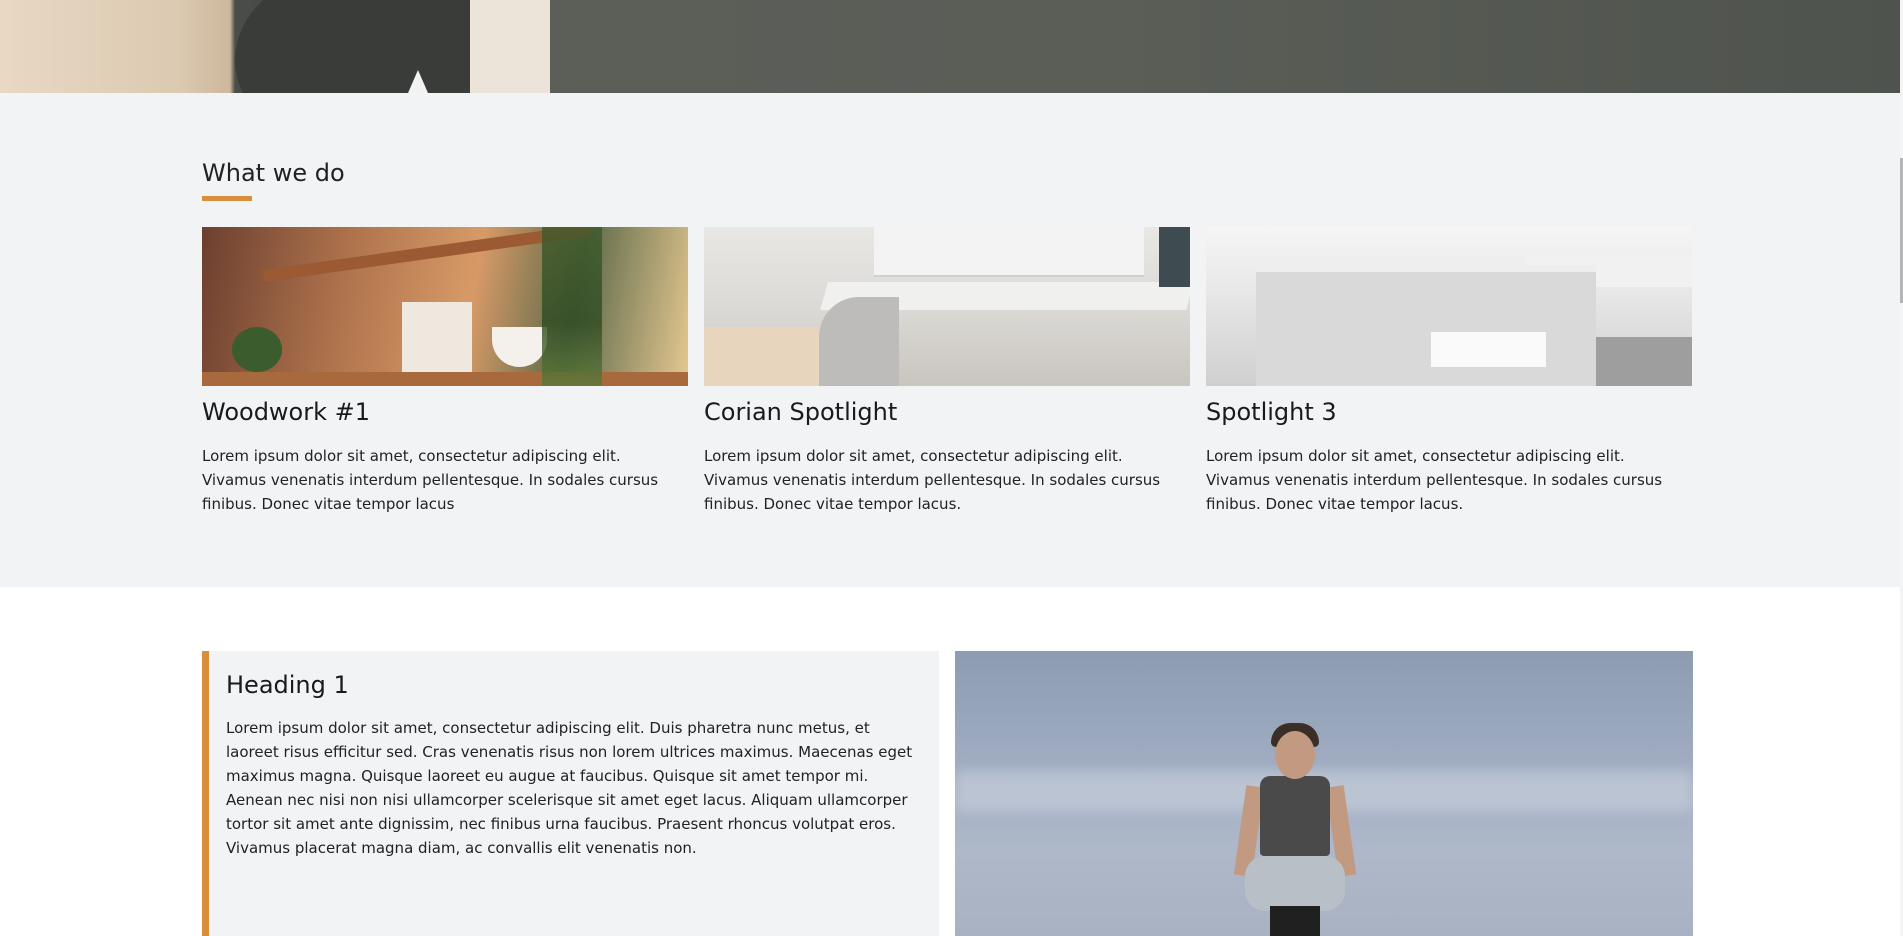  Describe the element at coordinates (273, 173) in the screenshot. I see `section-title: What we do` at that location.